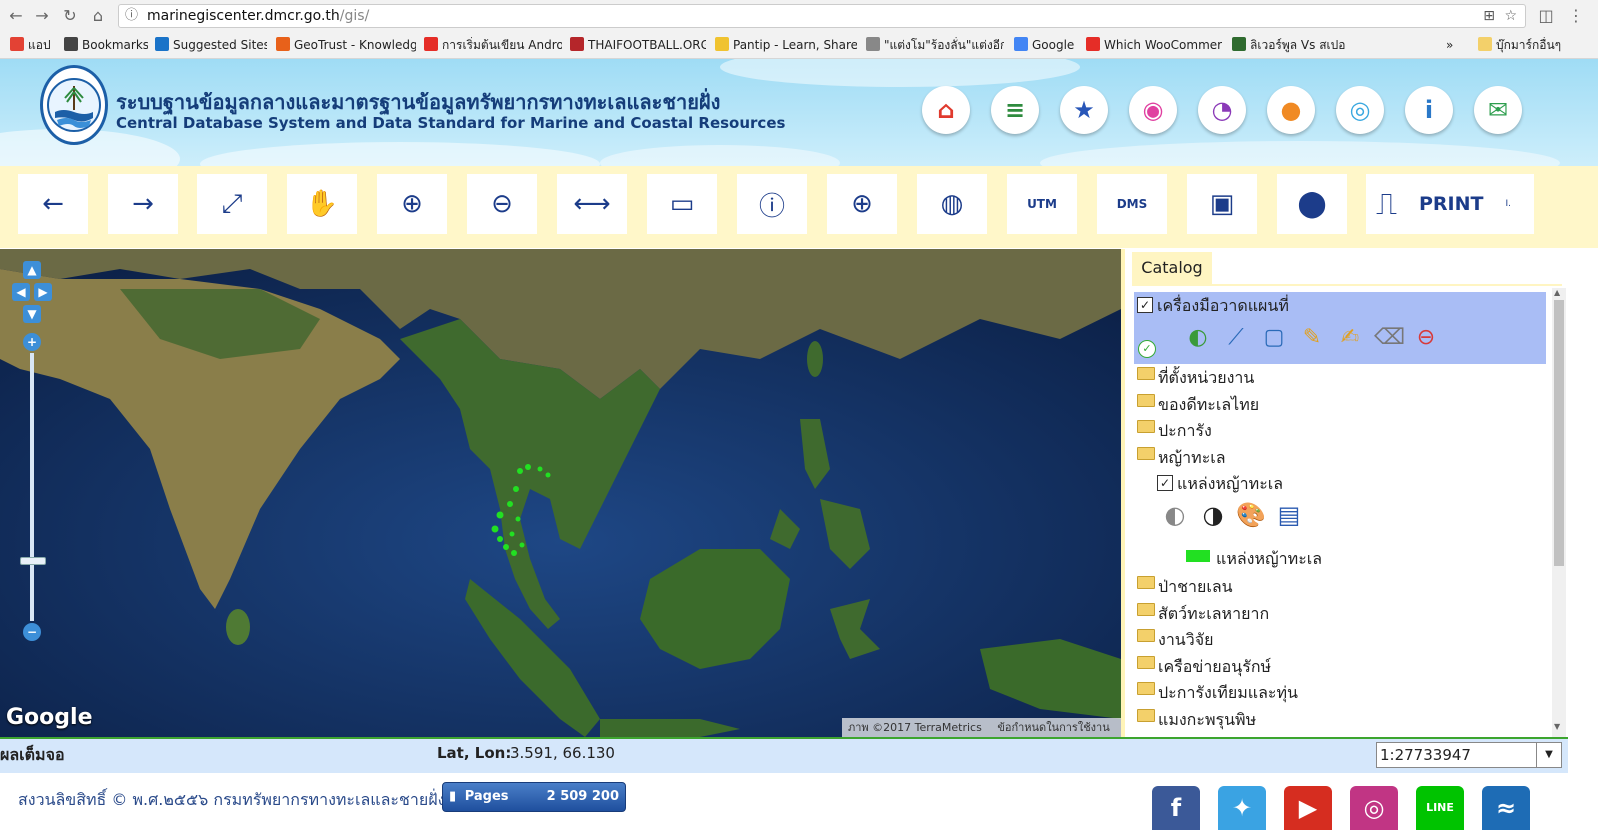 Image resolution: width=1598 pixels, height=830 pixels. I want to click on scroll-down-icon: ▼, so click(1557, 726).